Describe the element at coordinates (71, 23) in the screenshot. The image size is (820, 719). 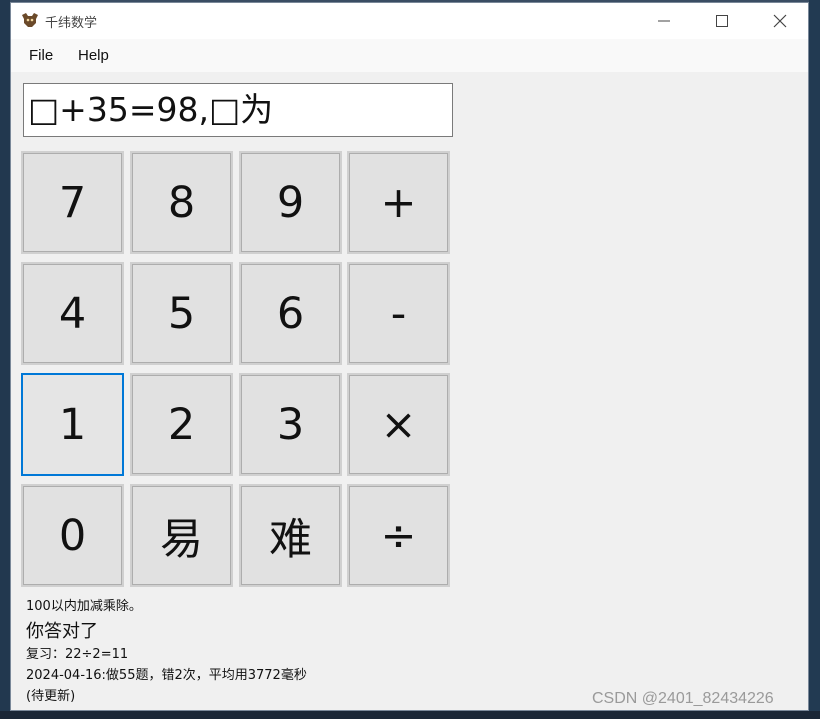
I see `window-title: 千纬数学` at that location.